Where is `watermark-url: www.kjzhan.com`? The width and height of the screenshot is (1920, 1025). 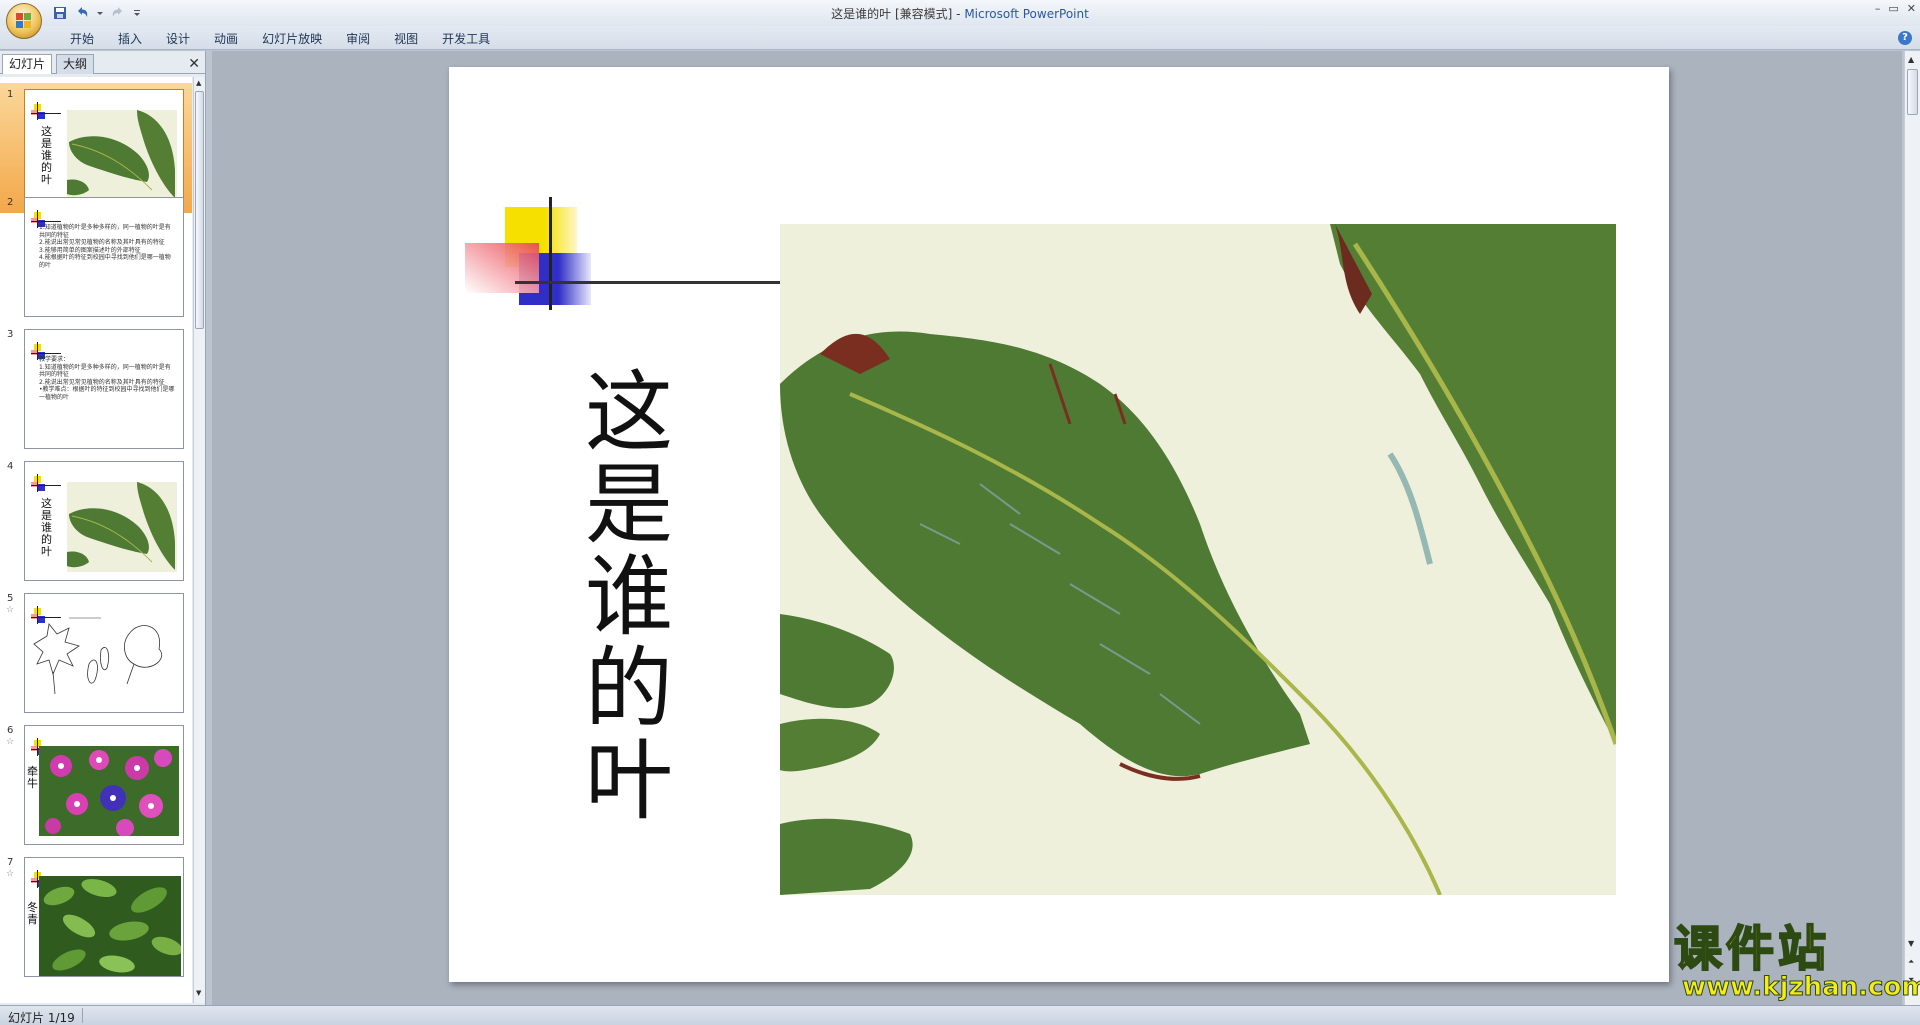
watermark-url: www.kjzhan.com is located at coordinates (1800, 987).